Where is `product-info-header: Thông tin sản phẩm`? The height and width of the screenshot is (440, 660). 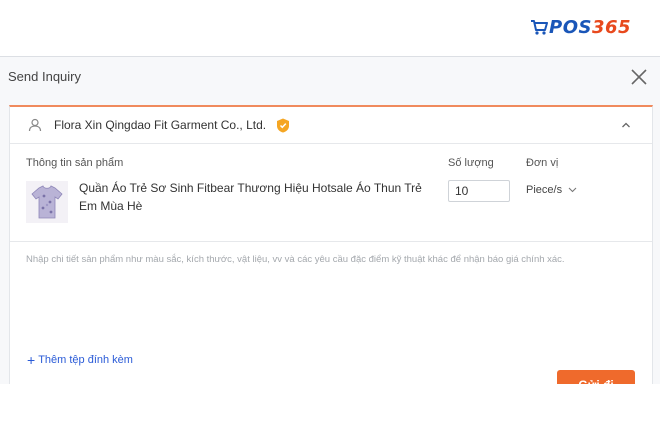
product-info-header: Thông tin sản phẩm is located at coordinates (75, 163).